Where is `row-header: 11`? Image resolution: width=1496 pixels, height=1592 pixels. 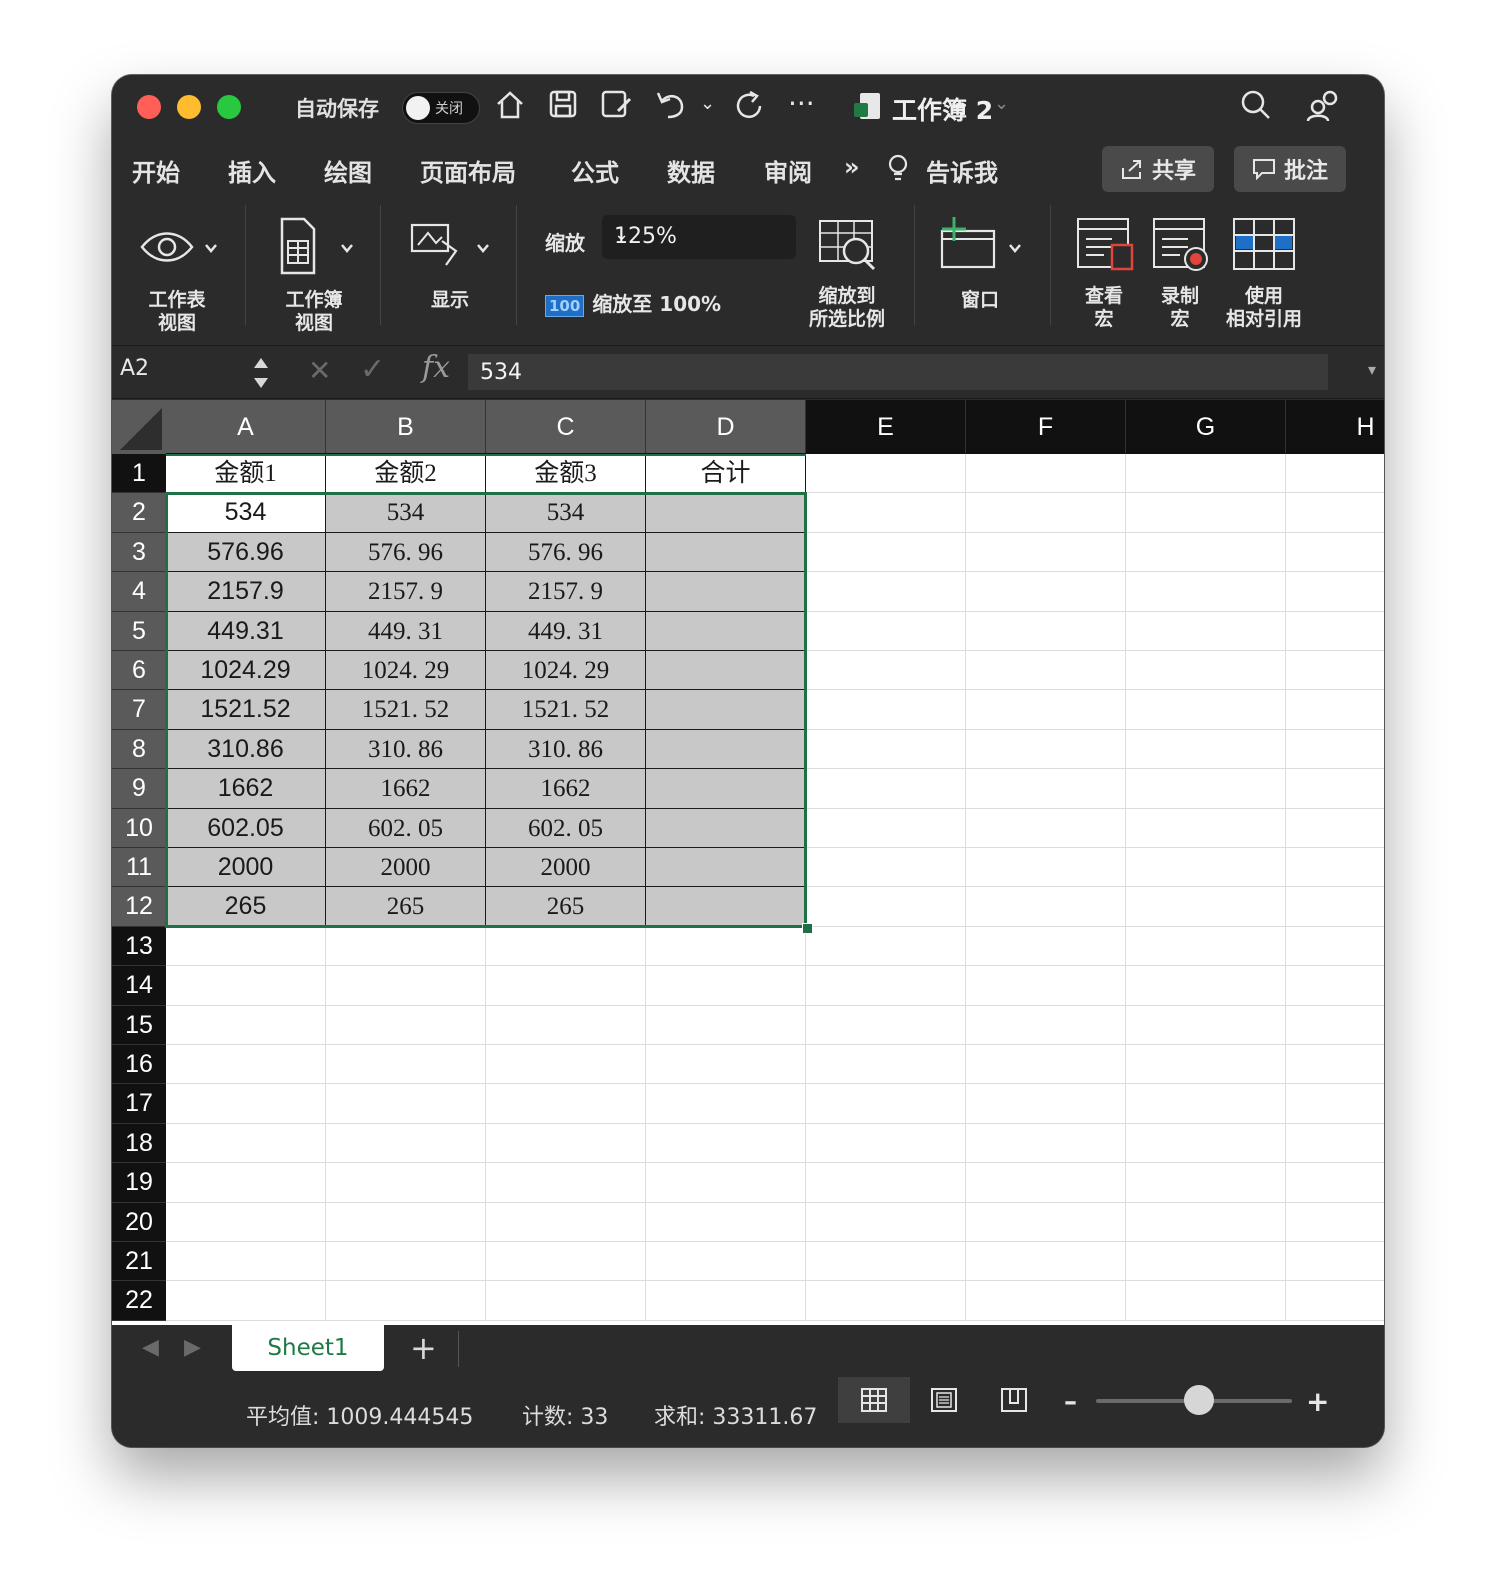
row-header: 11 is located at coordinates (139, 868).